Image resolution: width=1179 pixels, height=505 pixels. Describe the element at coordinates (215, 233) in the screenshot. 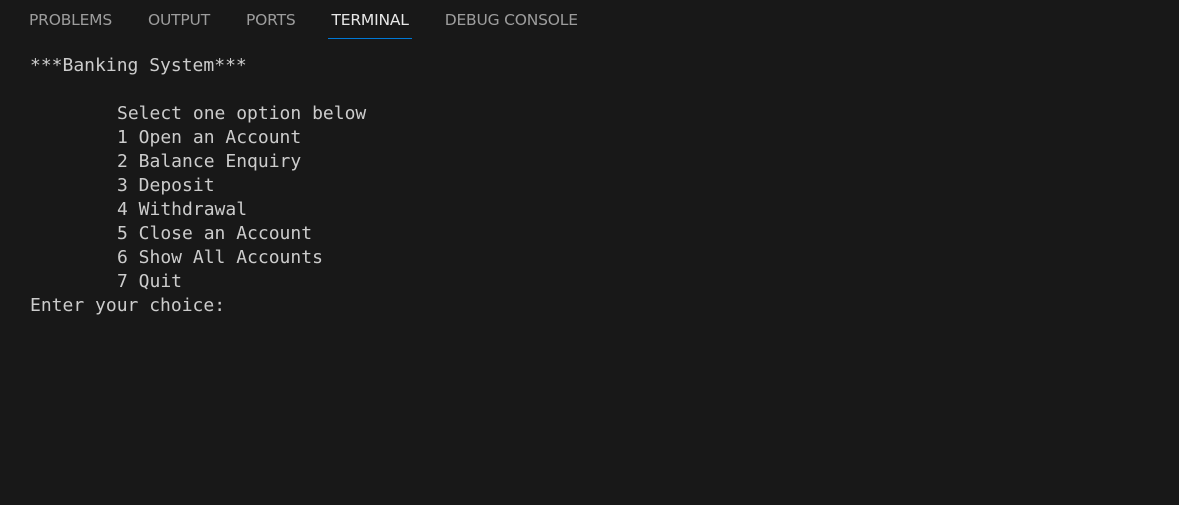

I see `menu-option: 5 Close an Account` at that location.